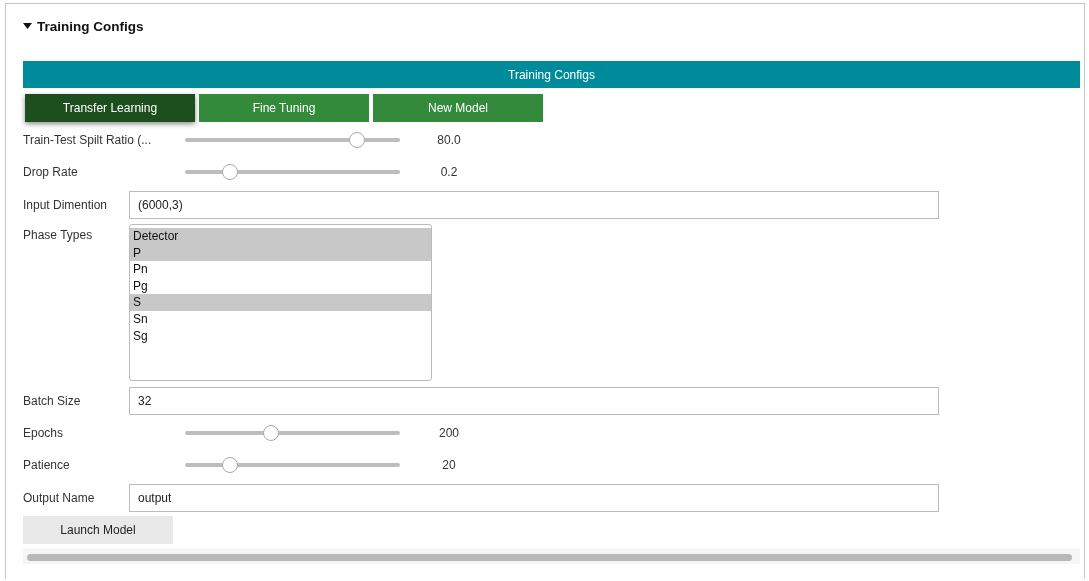 This screenshot has width=1089, height=581. Describe the element at coordinates (449, 433) in the screenshot. I see `slider-value: 200` at that location.